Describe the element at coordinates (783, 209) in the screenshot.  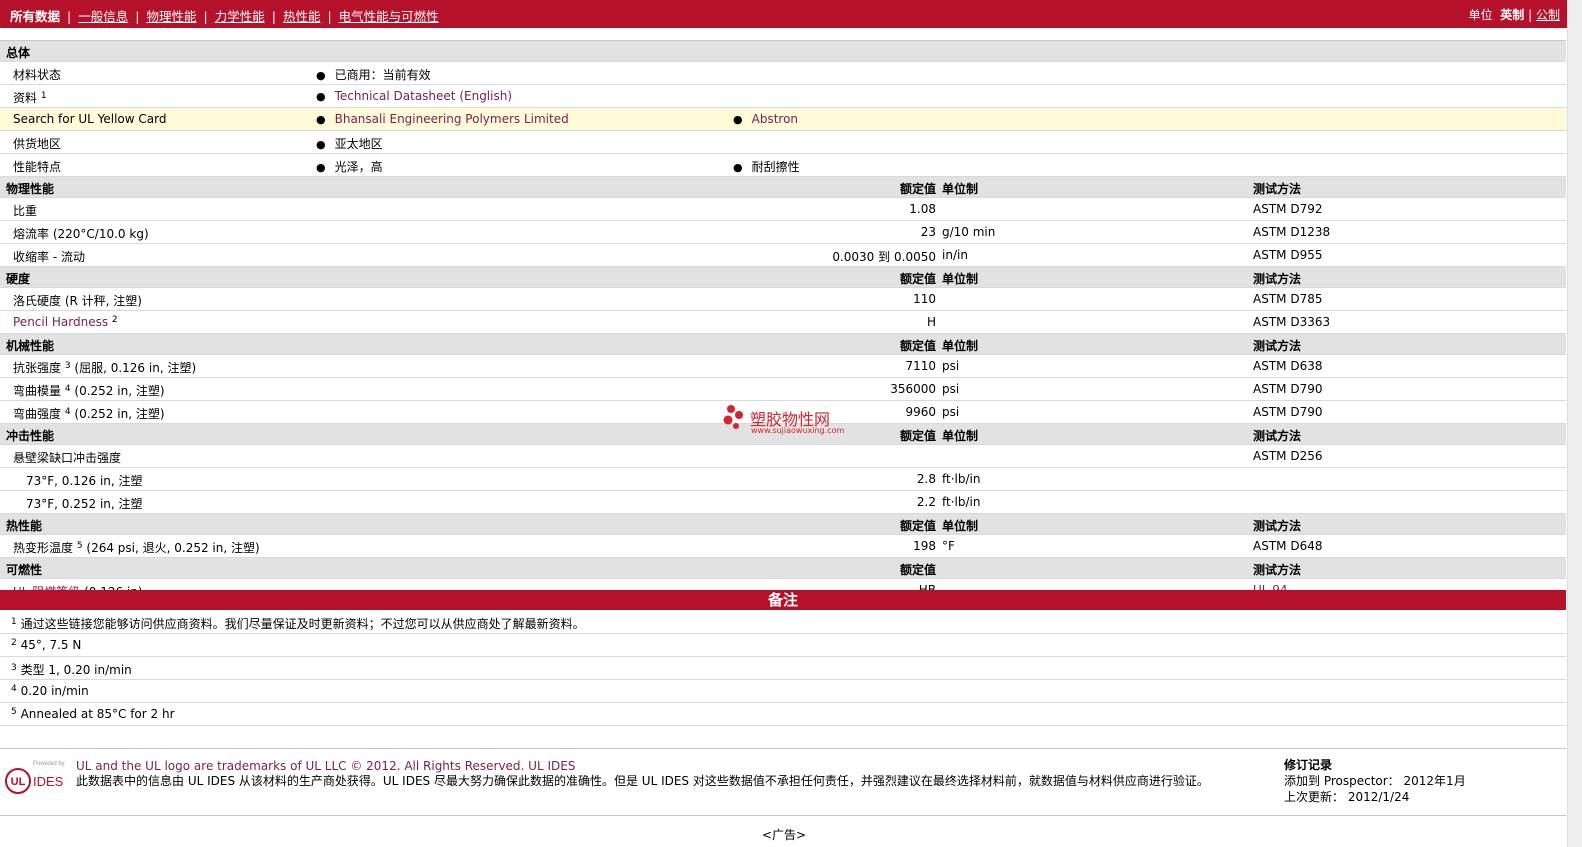
I see `table-row: 比重 1.08 ASTM D792` at that location.